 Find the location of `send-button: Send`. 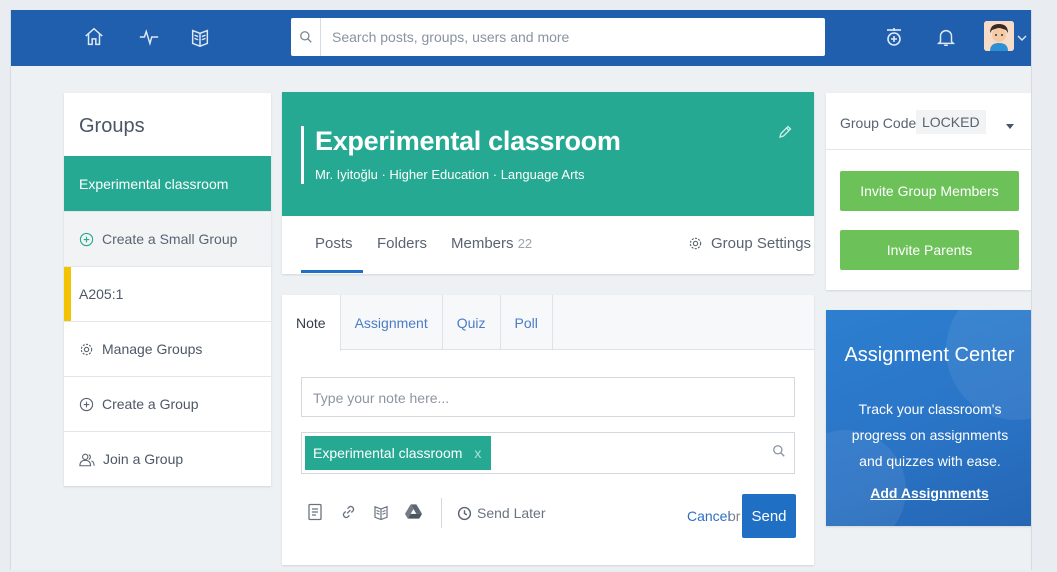

send-button: Send is located at coordinates (769, 516).